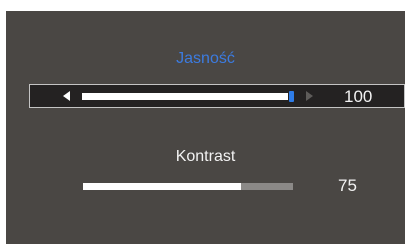 The height and width of the screenshot is (248, 409). What do you see at coordinates (358, 96) in the screenshot?
I see `brightness-value: 100` at bounding box center [358, 96].